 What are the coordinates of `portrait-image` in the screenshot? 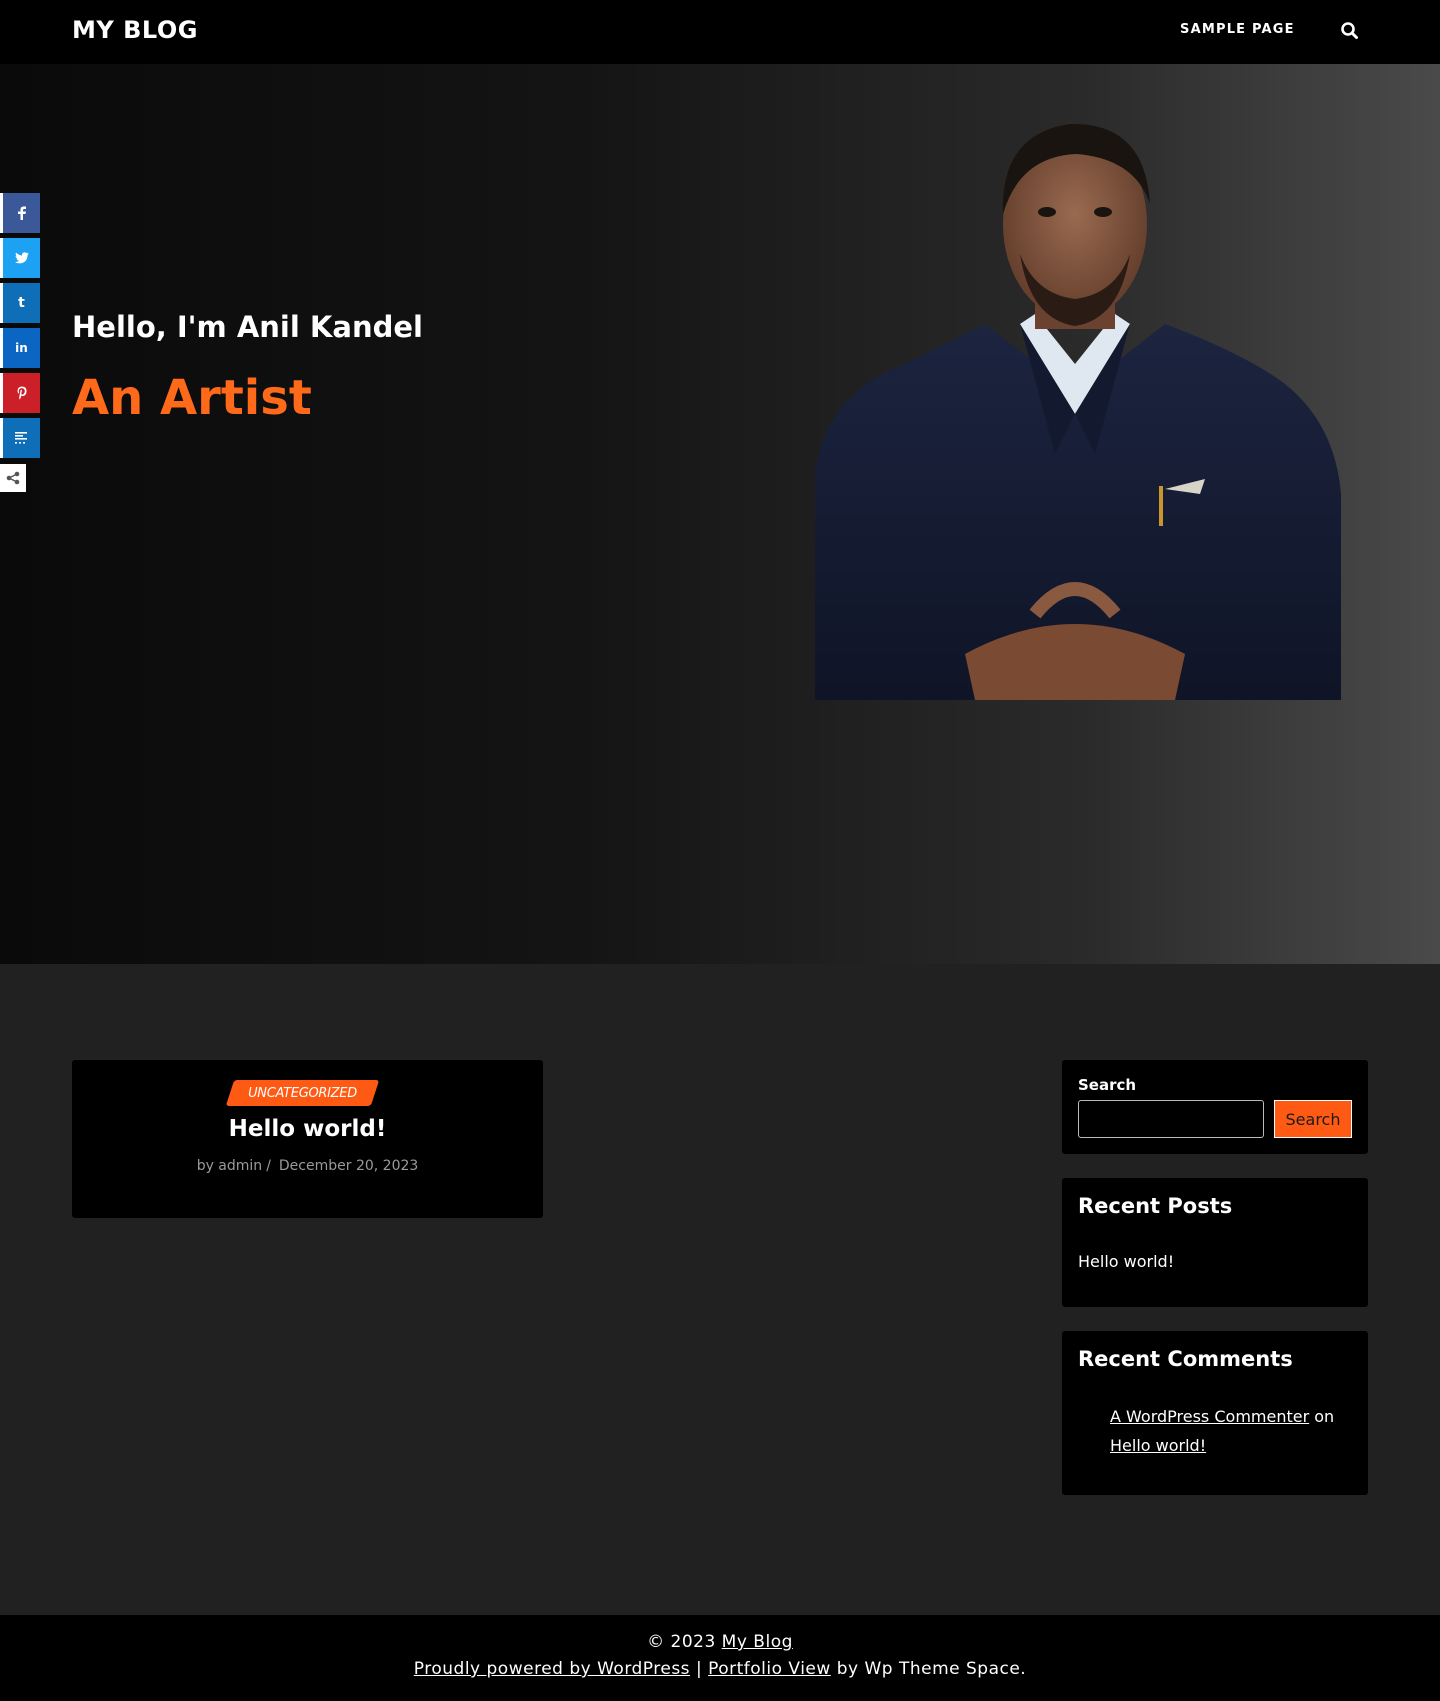 It's located at (1078, 411).